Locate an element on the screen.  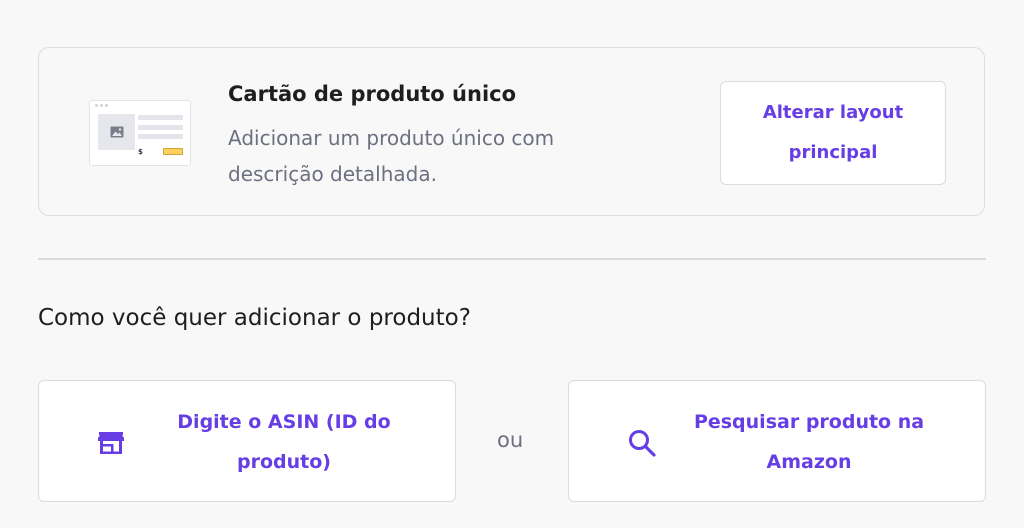
change-layout-label: Alterar layout principal is located at coordinates (833, 132).